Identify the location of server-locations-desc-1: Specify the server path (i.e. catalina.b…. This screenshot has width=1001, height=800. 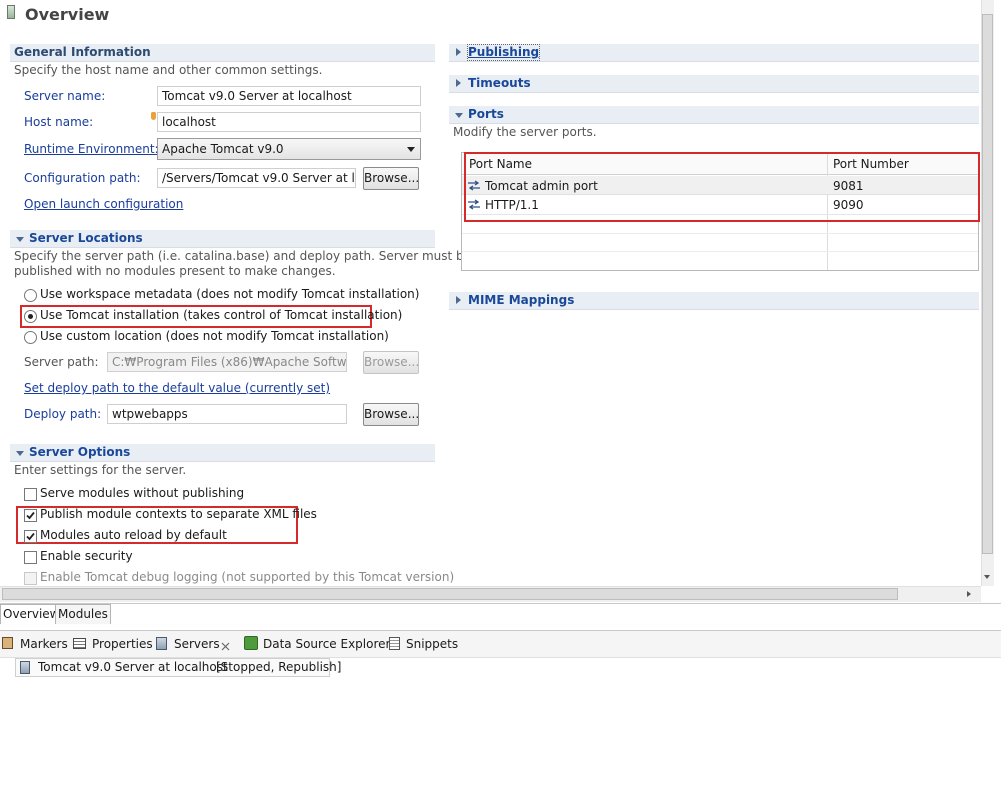
(243, 256).